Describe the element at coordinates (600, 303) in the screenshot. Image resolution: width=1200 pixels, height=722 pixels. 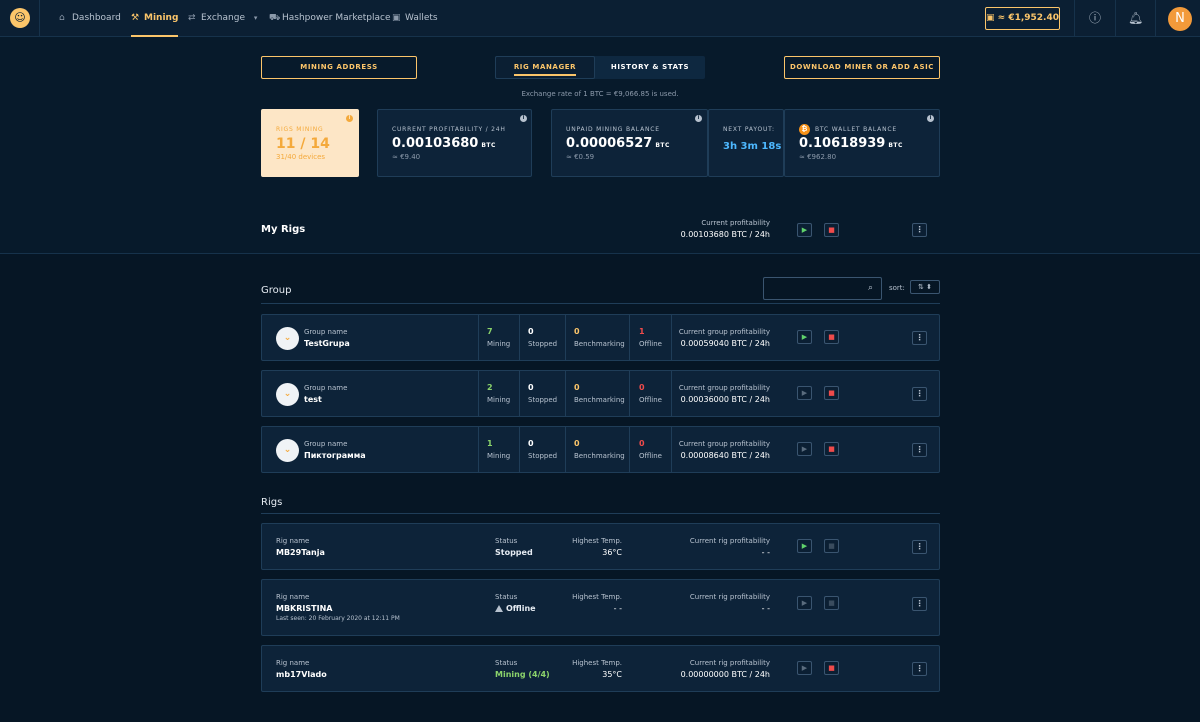
I see `section-divider` at that location.